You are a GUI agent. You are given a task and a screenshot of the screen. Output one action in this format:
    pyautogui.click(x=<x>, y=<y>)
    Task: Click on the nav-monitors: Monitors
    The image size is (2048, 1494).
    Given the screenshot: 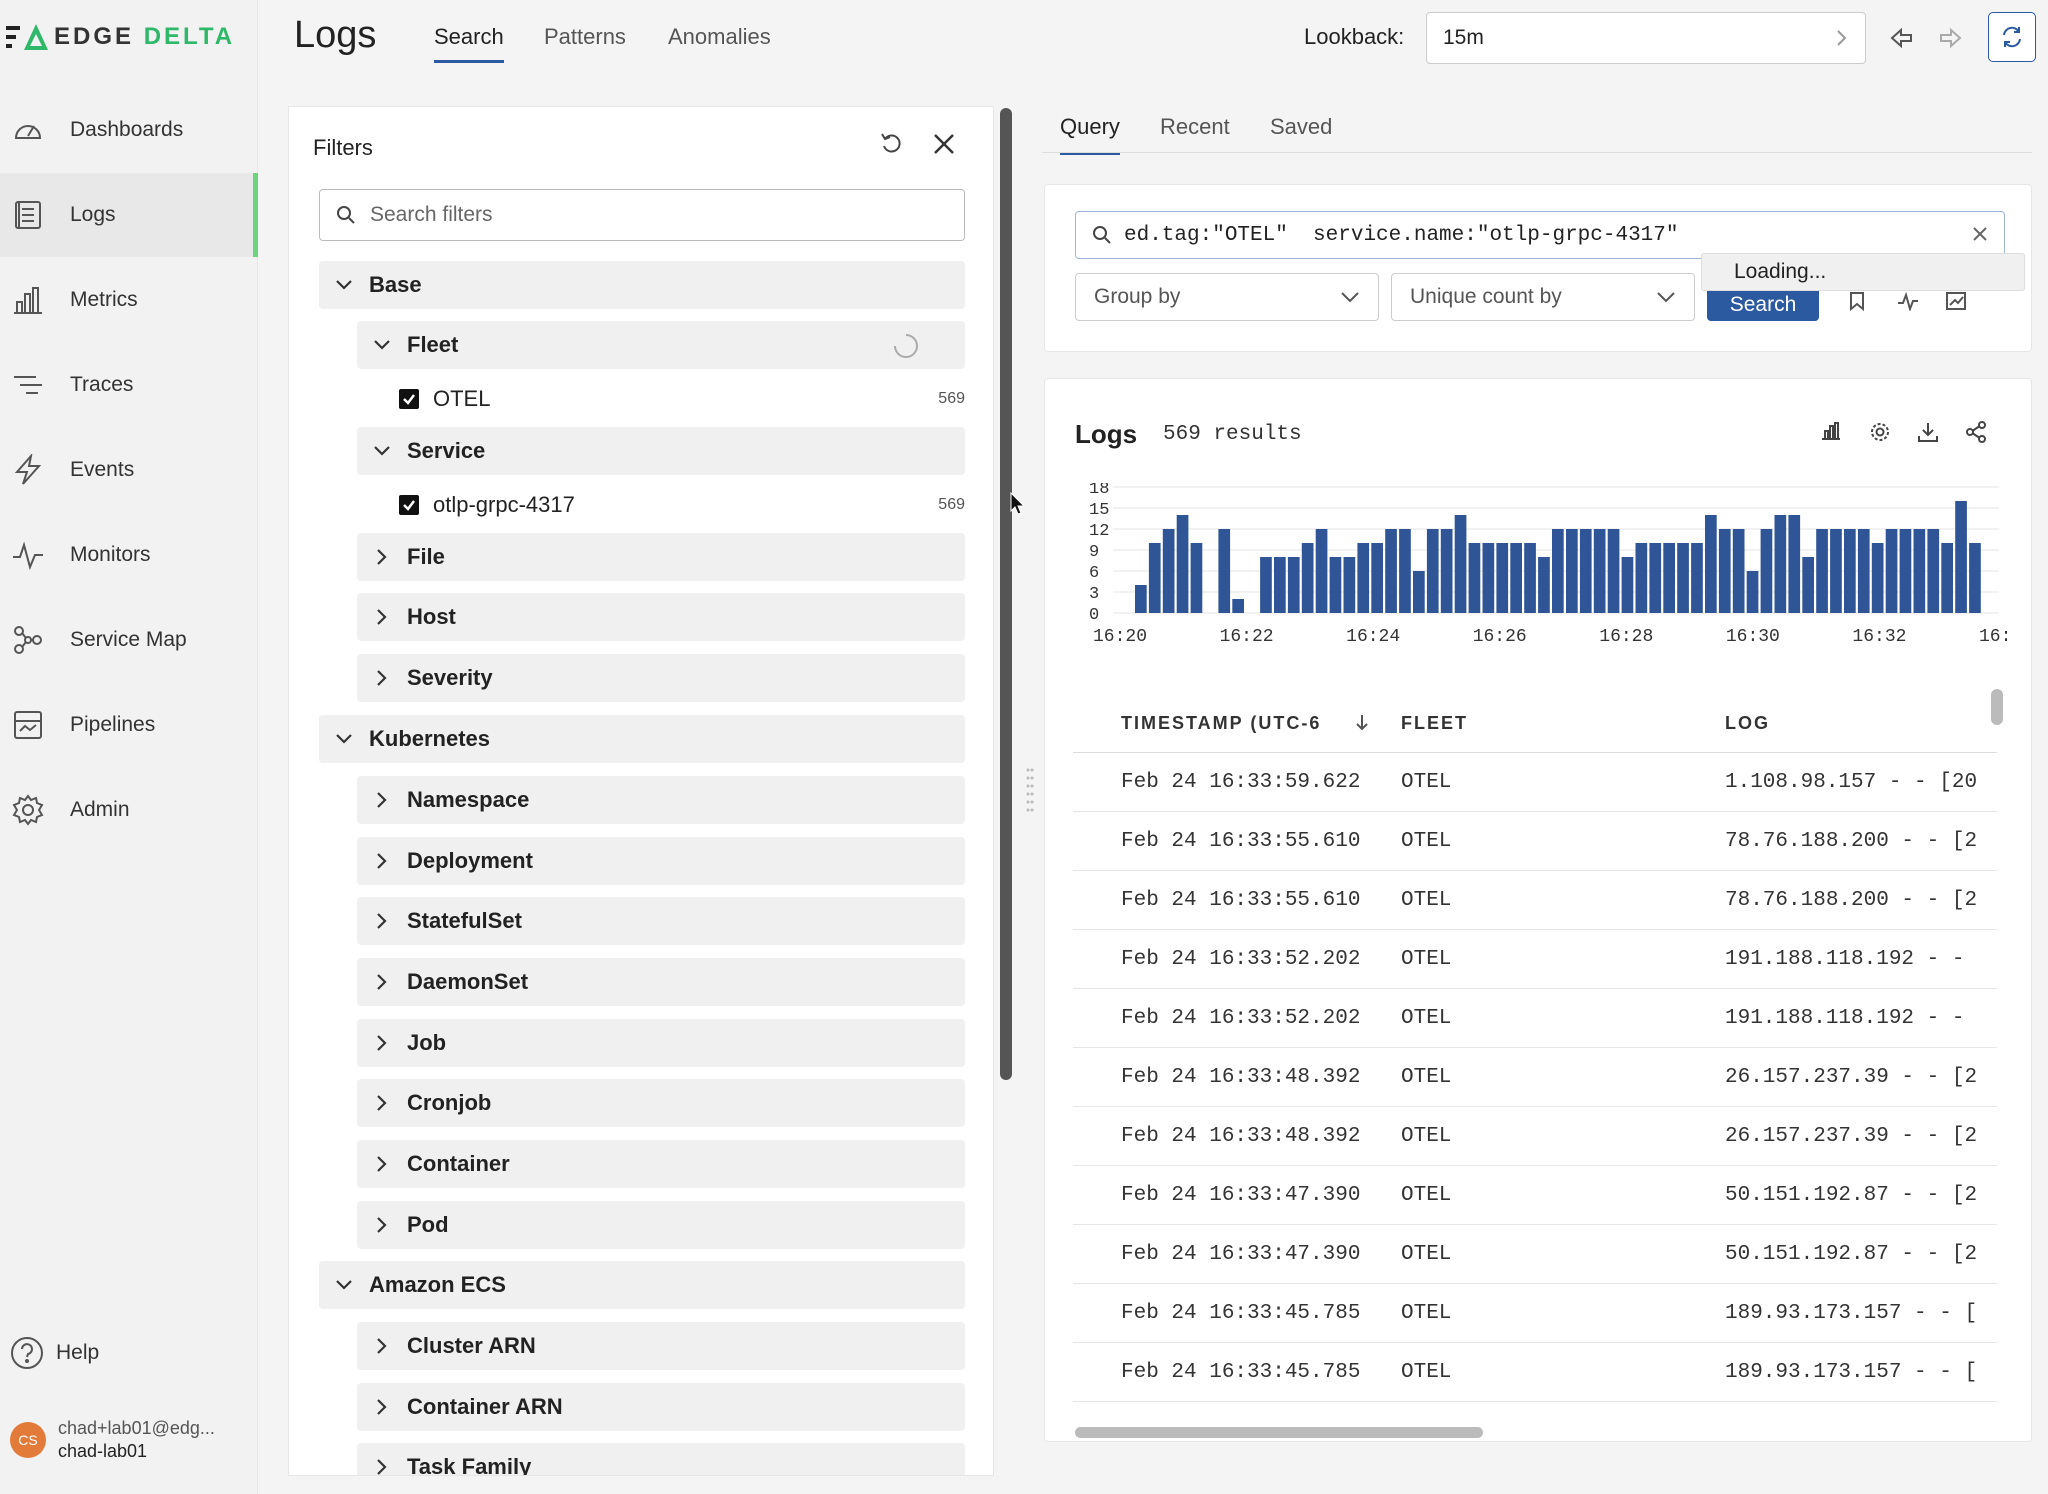 What is the action you would take?
    pyautogui.click(x=129, y=555)
    